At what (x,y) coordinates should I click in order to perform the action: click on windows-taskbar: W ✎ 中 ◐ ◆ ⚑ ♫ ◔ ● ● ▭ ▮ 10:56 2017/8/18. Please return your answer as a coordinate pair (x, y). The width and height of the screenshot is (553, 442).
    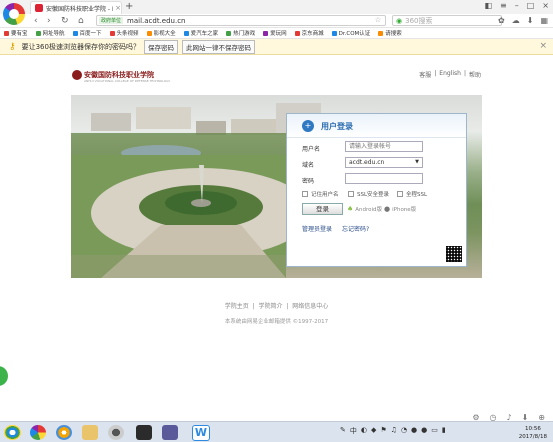
    Looking at the image, I should click on (276, 431).